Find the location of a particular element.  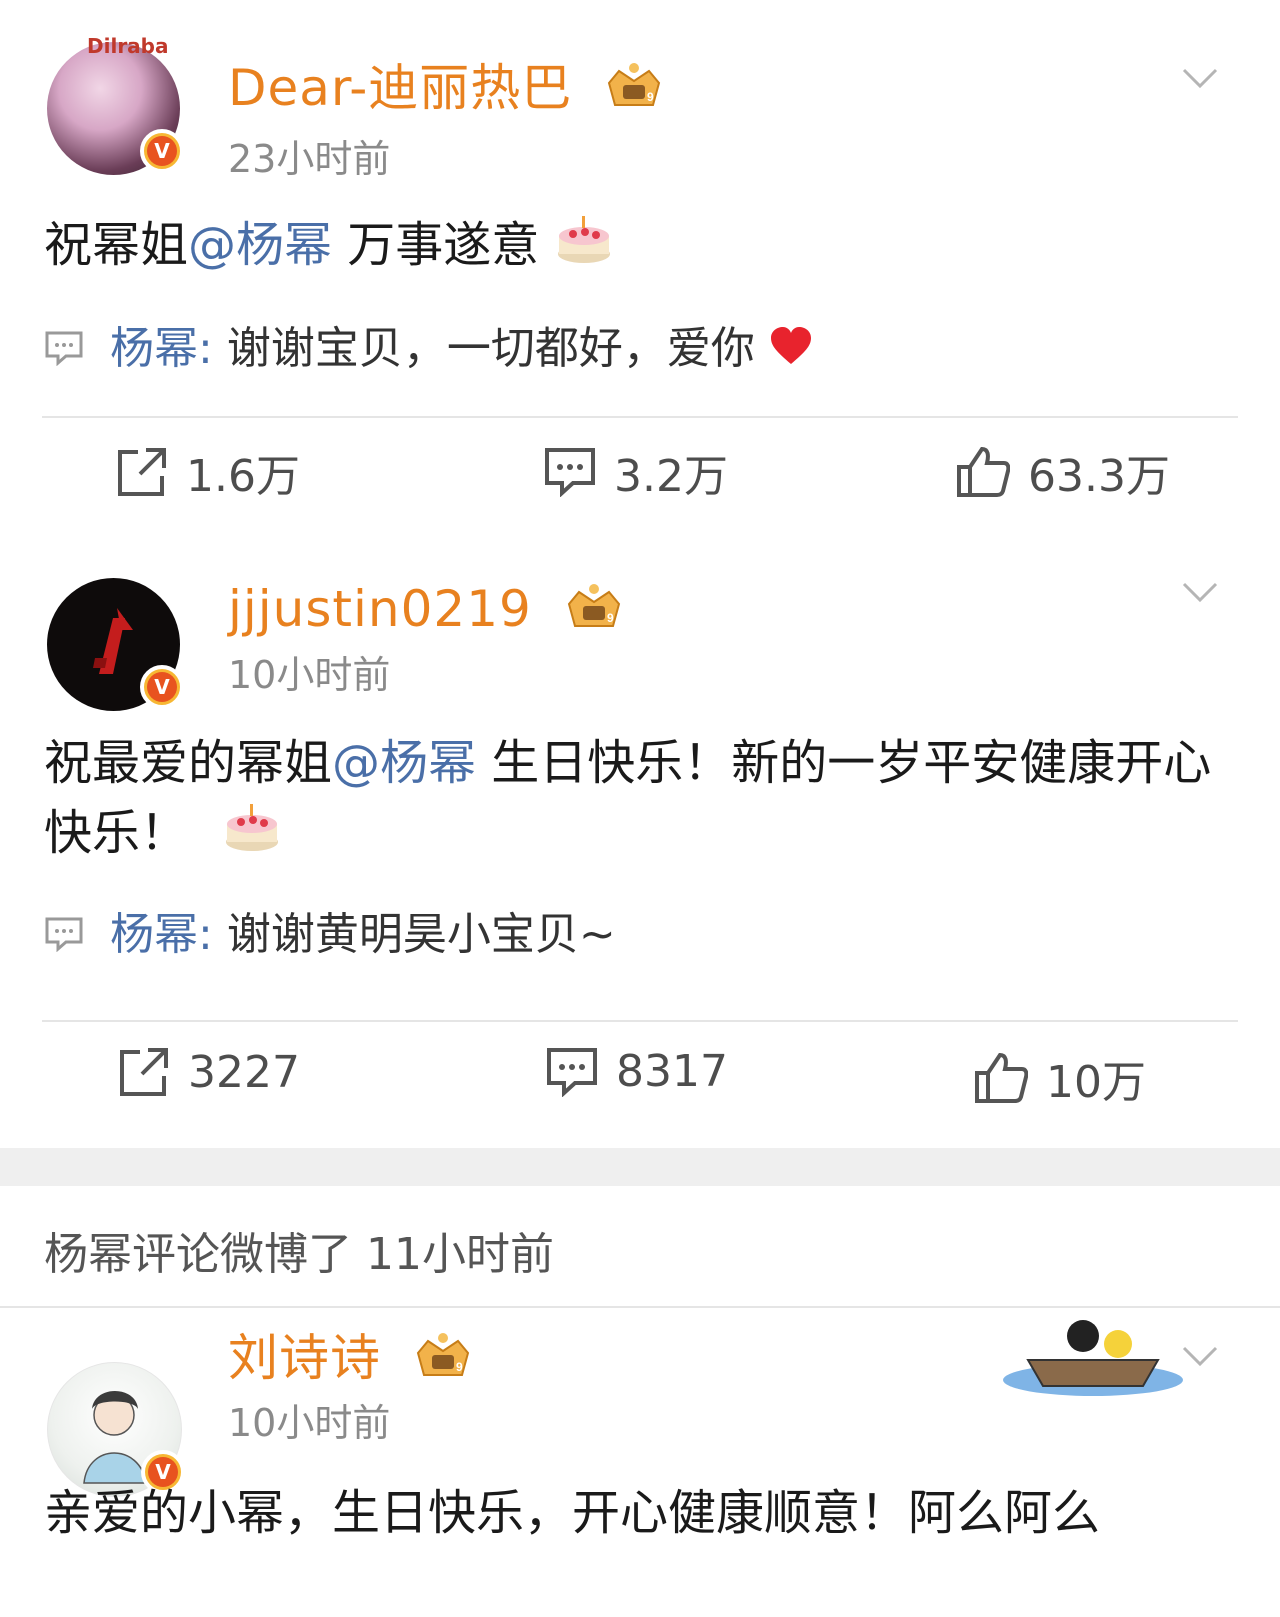

content-text: 万事遂意 is located at coordinates (436, 245).